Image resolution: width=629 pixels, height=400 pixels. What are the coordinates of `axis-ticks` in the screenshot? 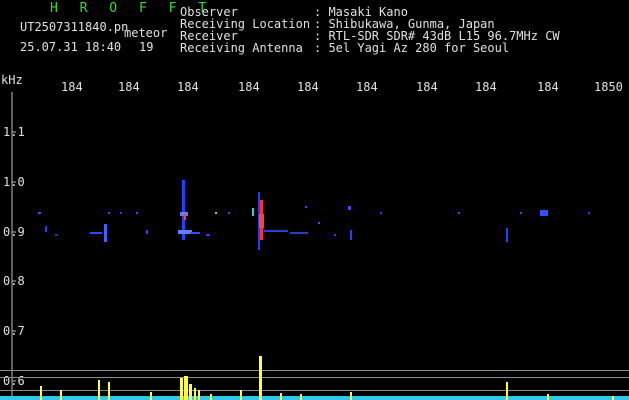 It's located at (13, 246).